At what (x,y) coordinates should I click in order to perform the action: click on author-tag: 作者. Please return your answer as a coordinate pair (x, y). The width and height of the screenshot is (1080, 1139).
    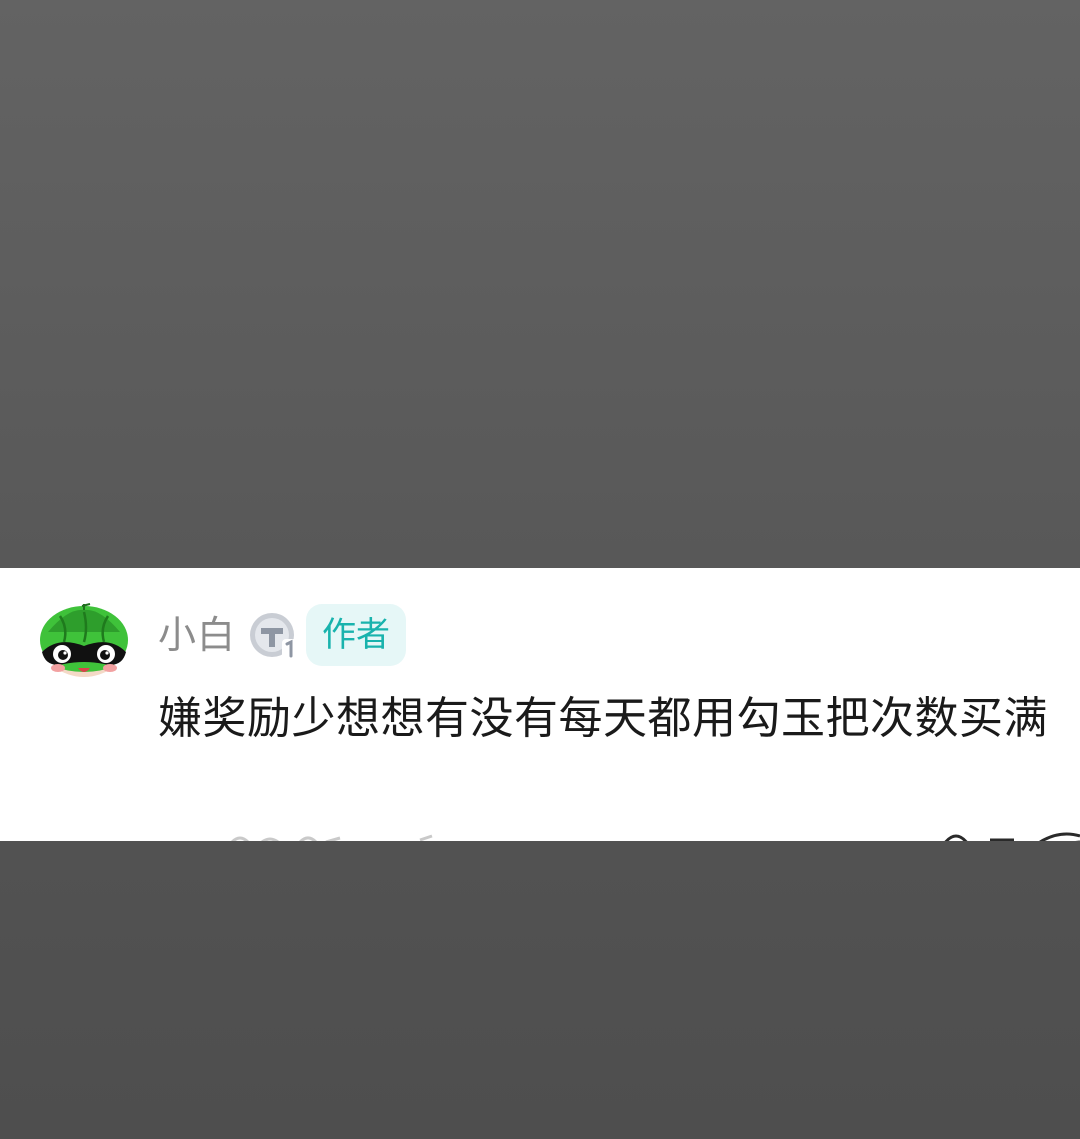
    Looking at the image, I should click on (356, 635).